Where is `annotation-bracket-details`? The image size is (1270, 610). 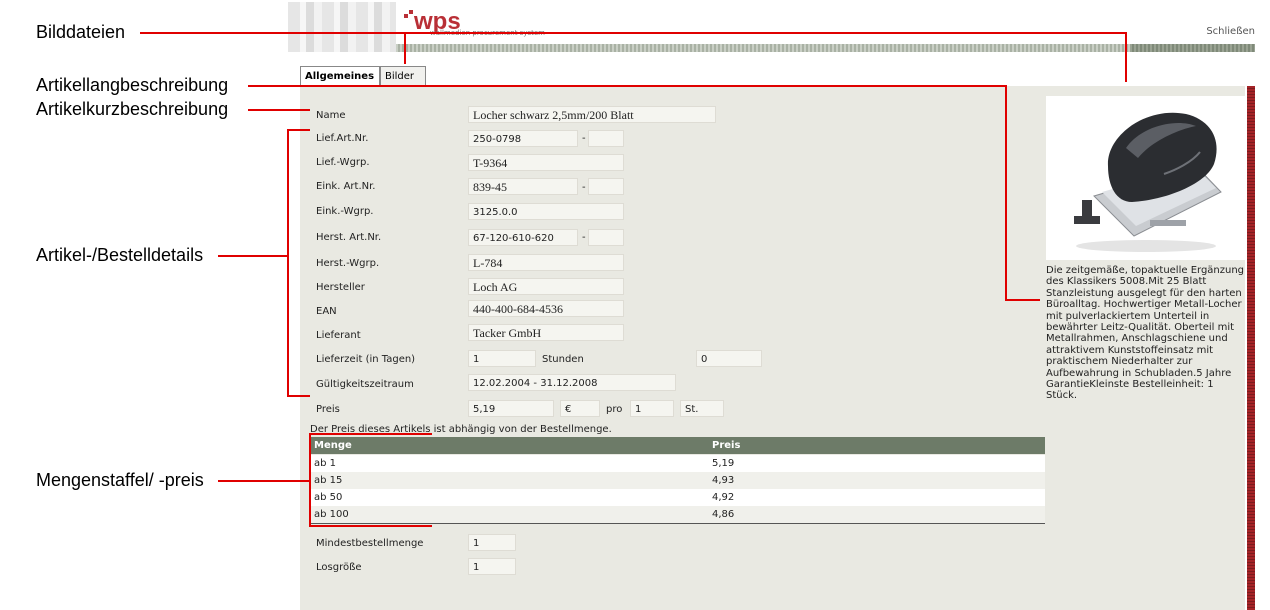
annotation-bracket-details is located at coordinates (298, 263).